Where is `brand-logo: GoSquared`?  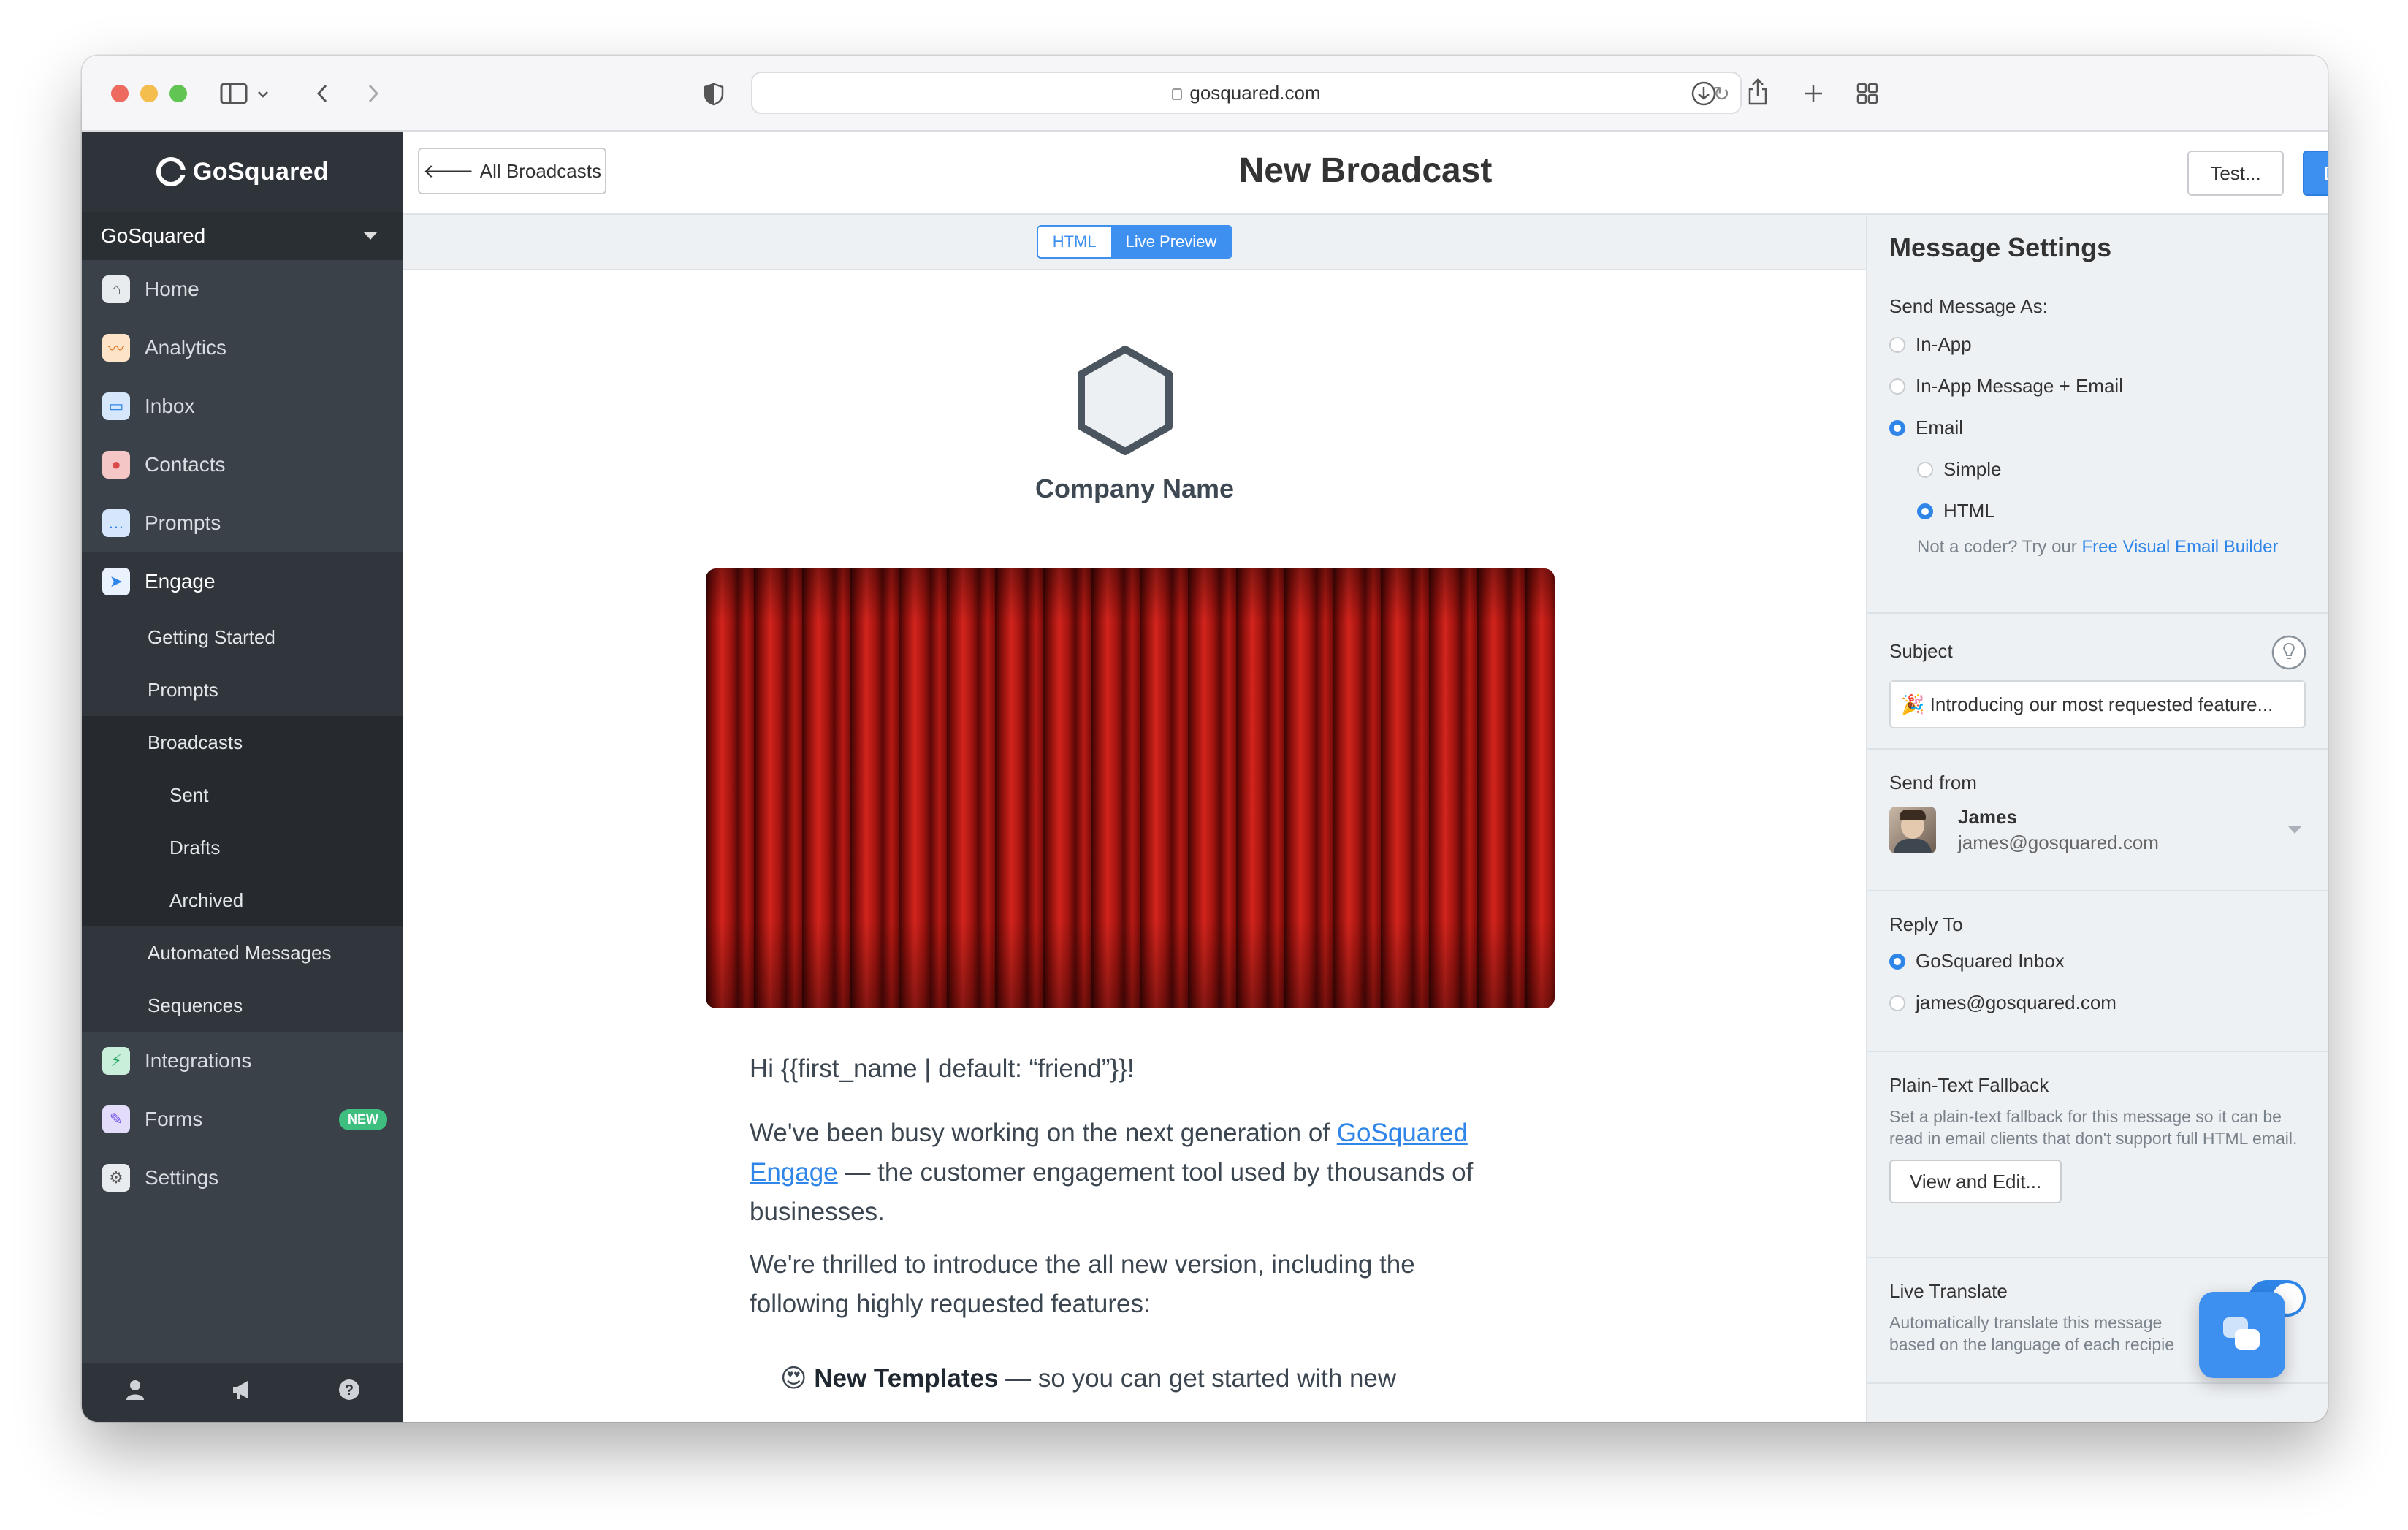 brand-logo: GoSquared is located at coordinates (243, 172).